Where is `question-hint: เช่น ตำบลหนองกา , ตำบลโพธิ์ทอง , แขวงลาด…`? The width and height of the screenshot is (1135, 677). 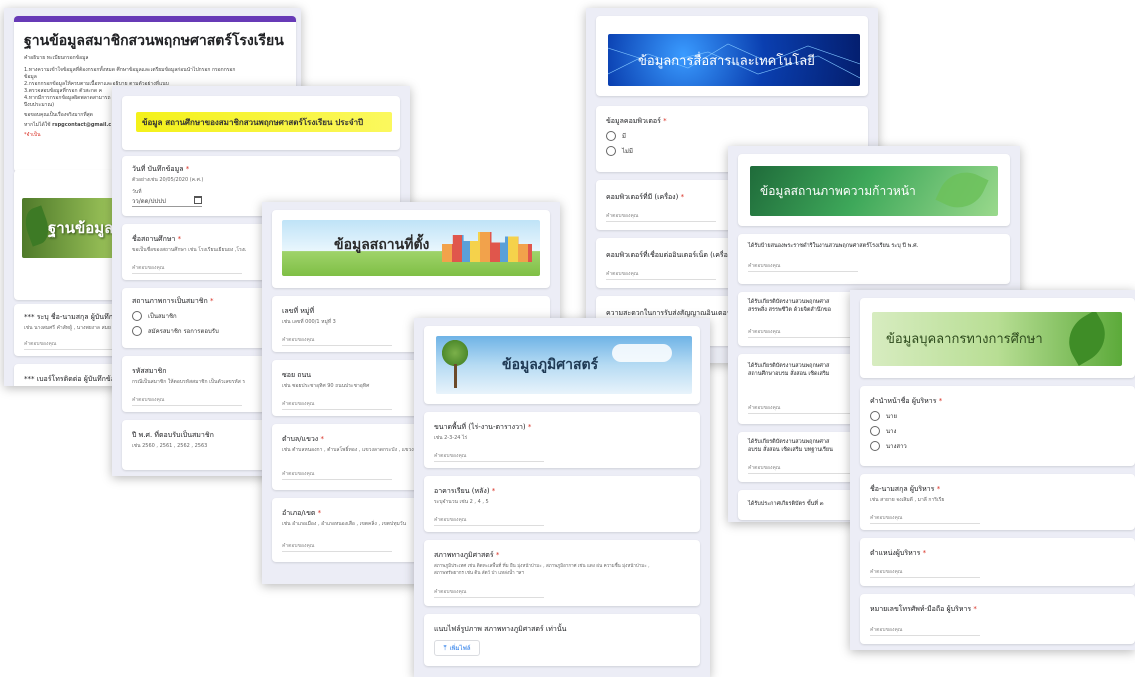
question-hint: เช่น ตำบลหนองกา , ตำบลโพธิ์ทอง , แขวงลาด… is located at coordinates (351, 450).